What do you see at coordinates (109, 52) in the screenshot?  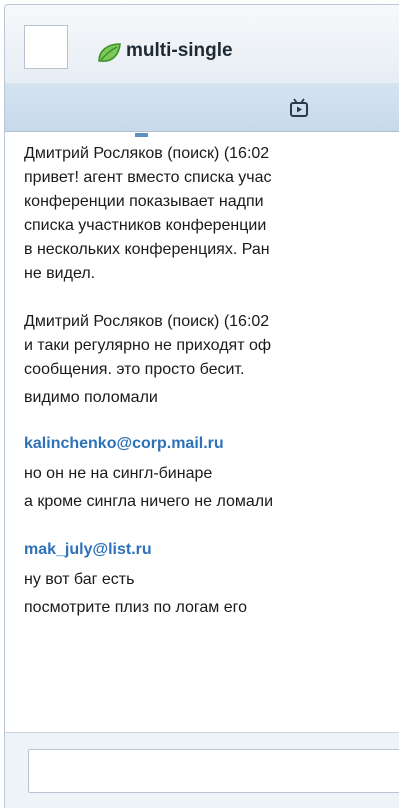 I see `leaf-status-icon` at bounding box center [109, 52].